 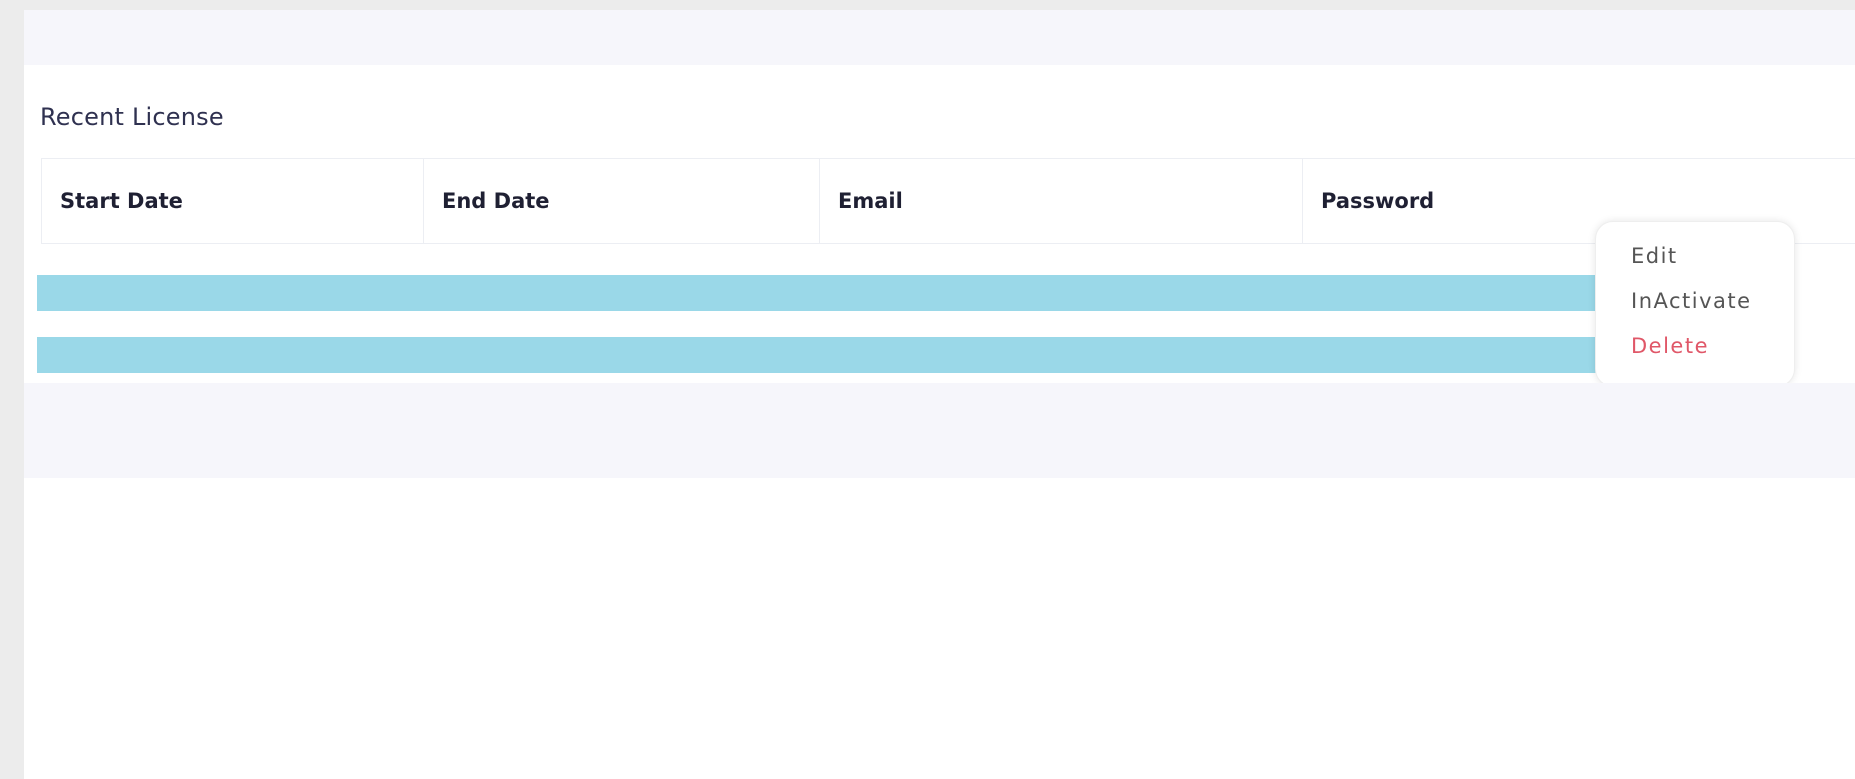 I want to click on section-title: Recent License, so click(x=132, y=117).